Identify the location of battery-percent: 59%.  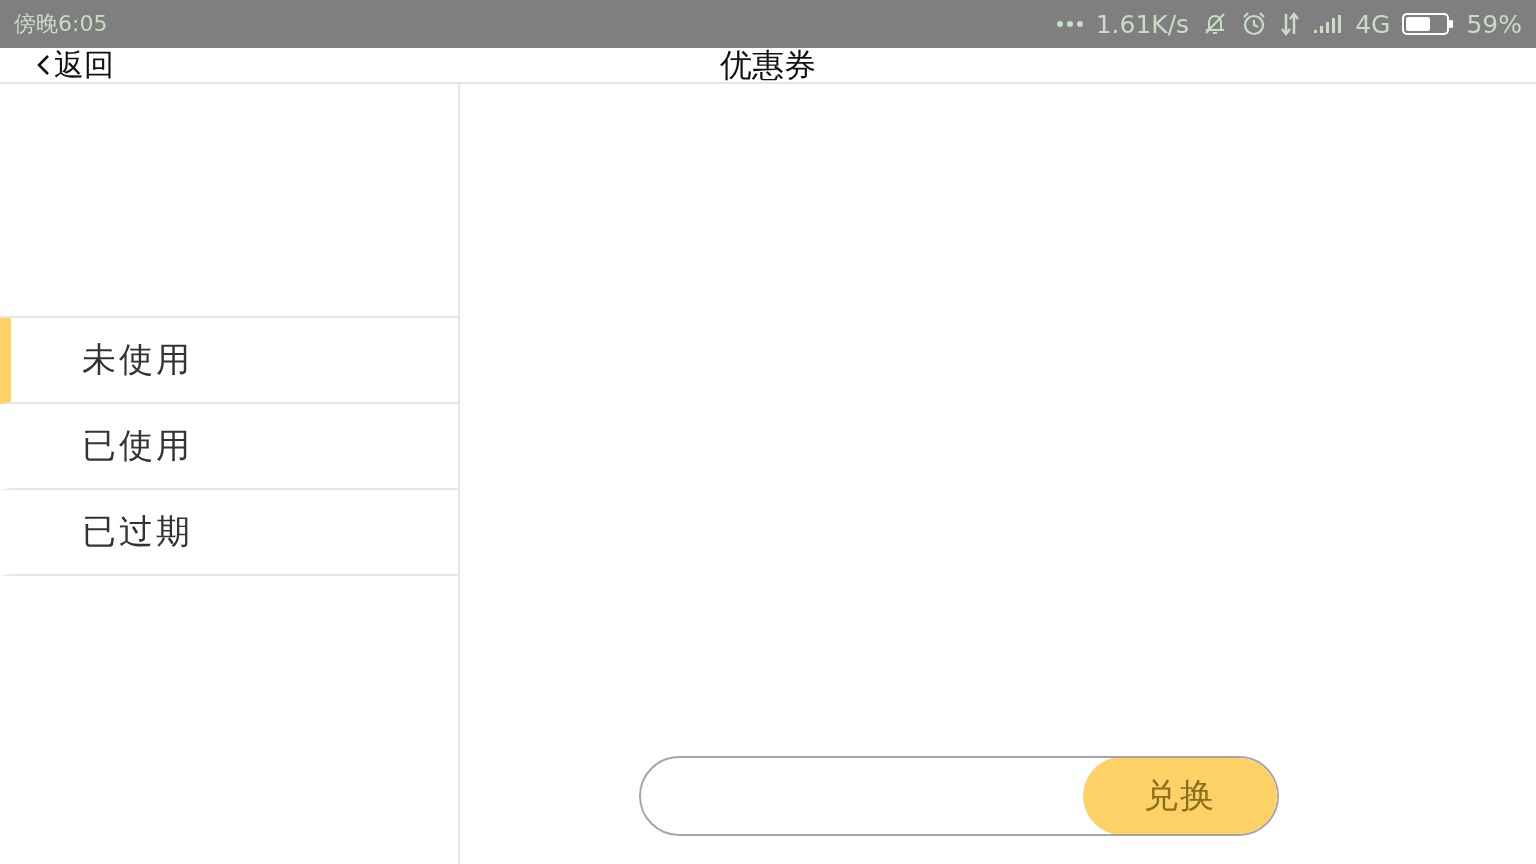
(1494, 24).